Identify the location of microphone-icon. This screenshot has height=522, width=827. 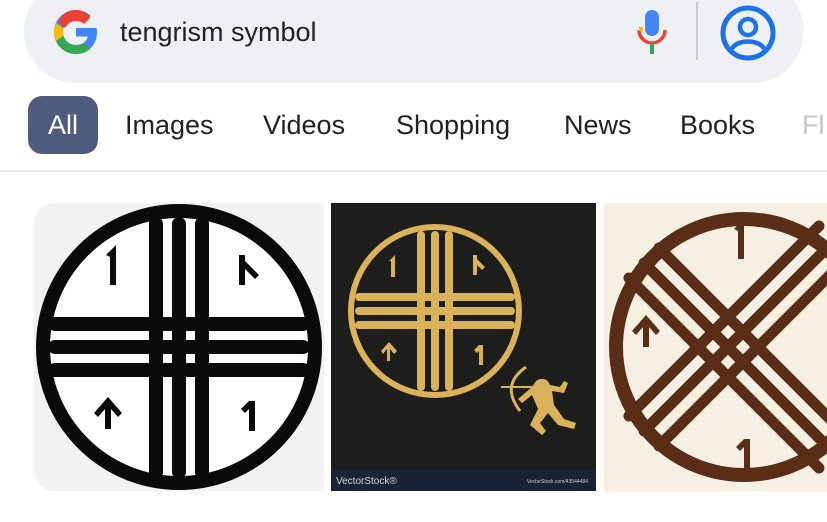
(652, 32).